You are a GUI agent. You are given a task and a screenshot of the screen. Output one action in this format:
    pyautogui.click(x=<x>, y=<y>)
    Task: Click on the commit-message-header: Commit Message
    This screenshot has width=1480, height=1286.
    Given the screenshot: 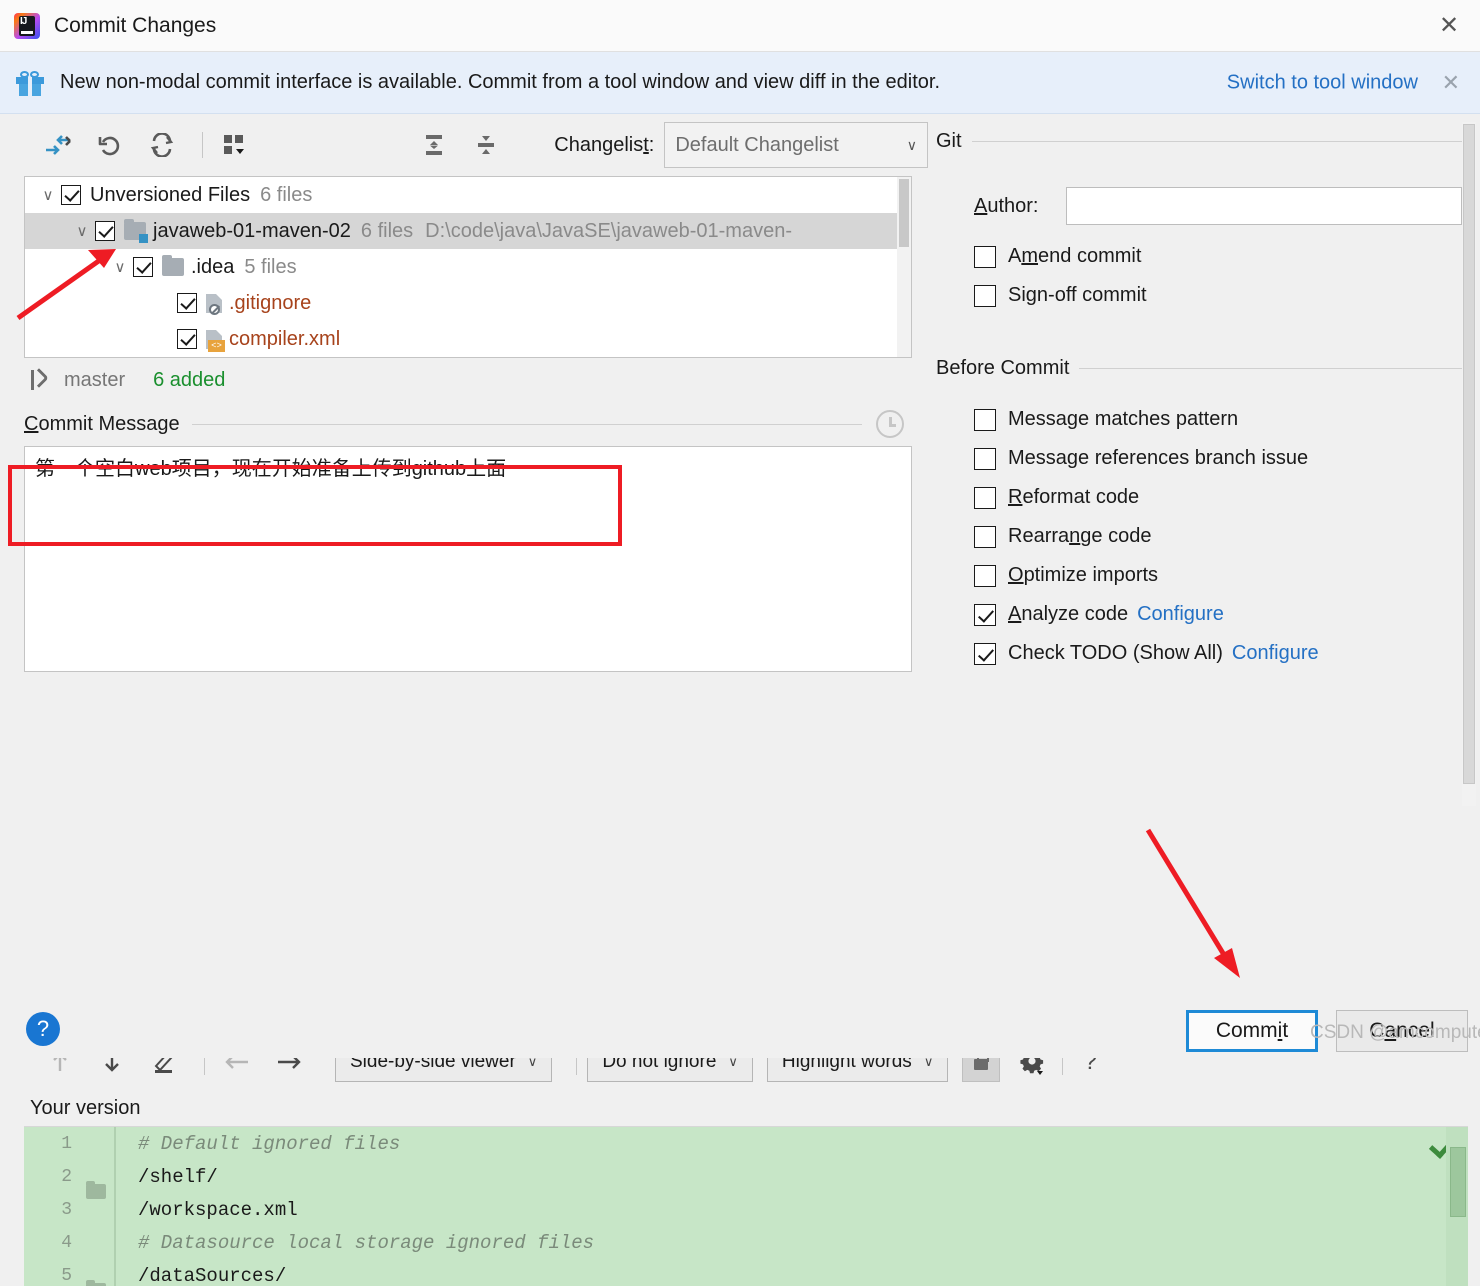 What is the action you would take?
    pyautogui.click(x=464, y=424)
    